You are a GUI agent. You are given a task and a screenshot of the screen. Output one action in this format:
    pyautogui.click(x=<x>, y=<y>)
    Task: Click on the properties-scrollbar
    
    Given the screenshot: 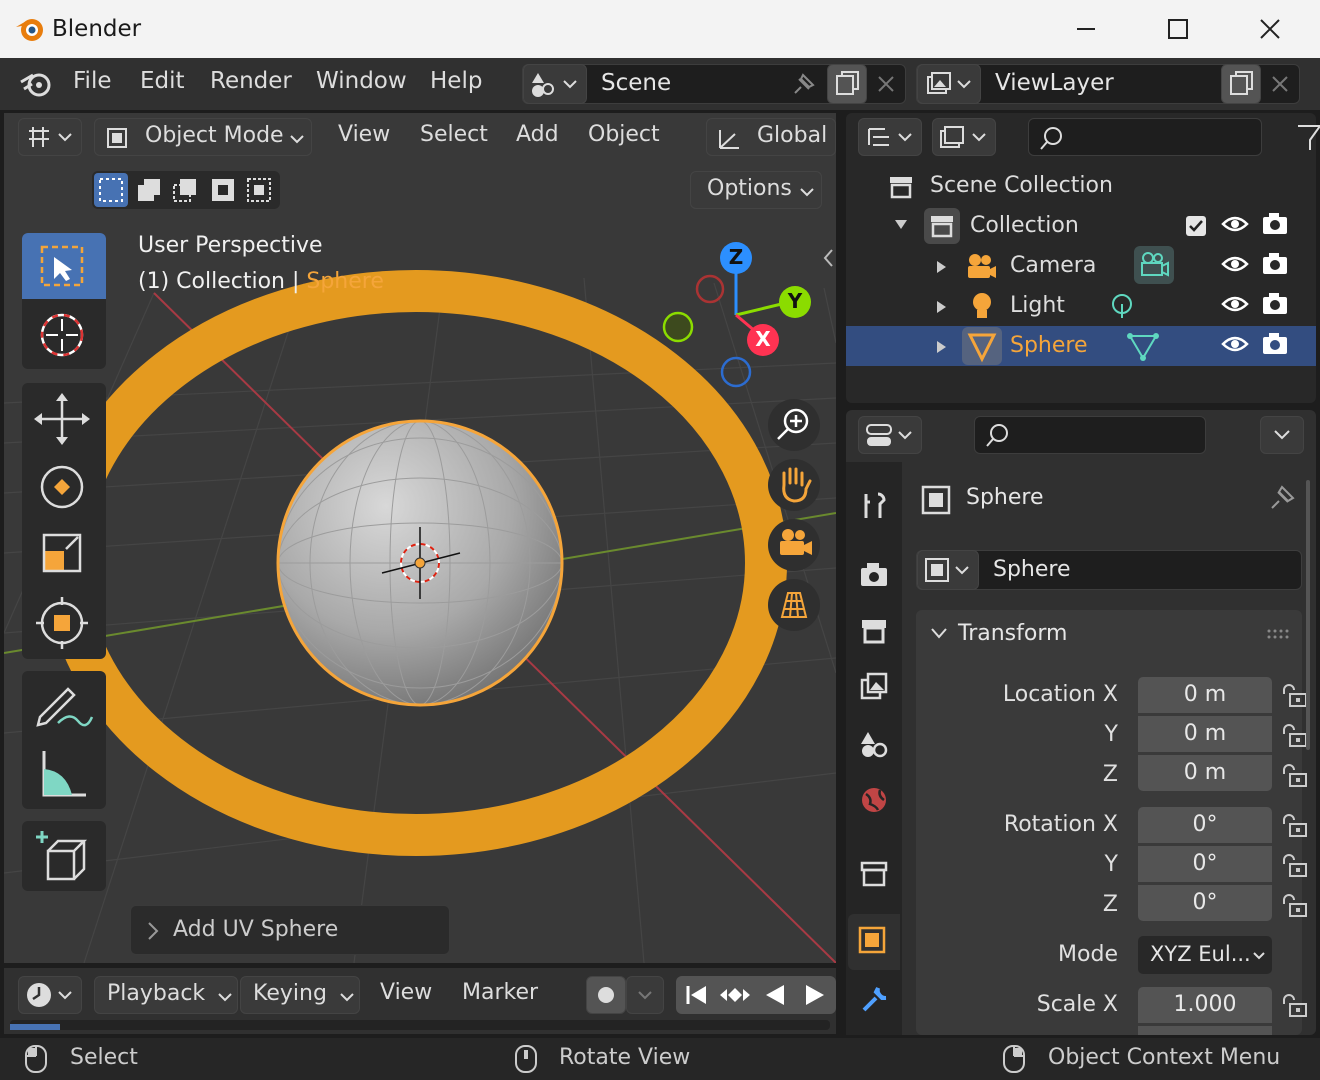 What is the action you would take?
    pyautogui.click(x=1308, y=615)
    